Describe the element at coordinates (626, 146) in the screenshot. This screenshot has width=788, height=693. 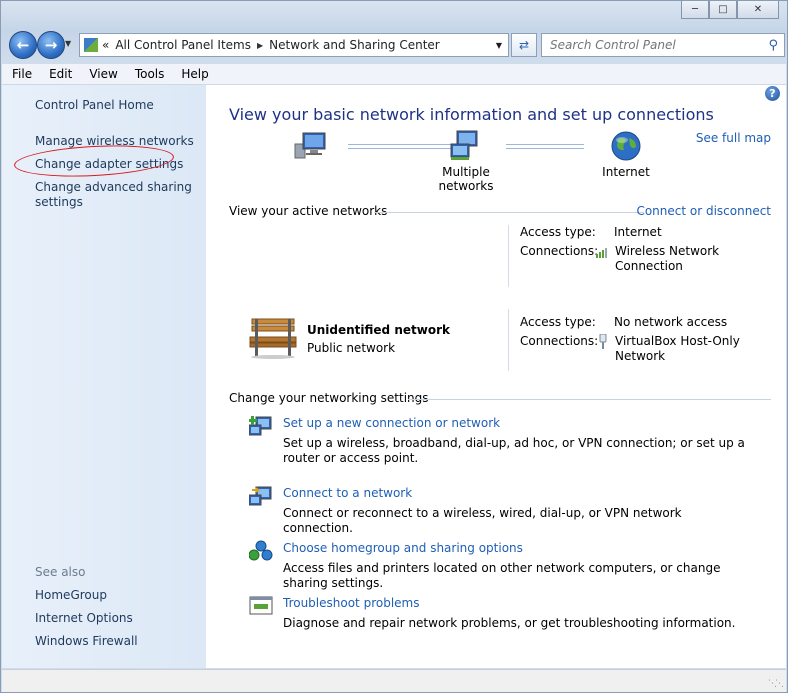
I see `globe-icon` at that location.